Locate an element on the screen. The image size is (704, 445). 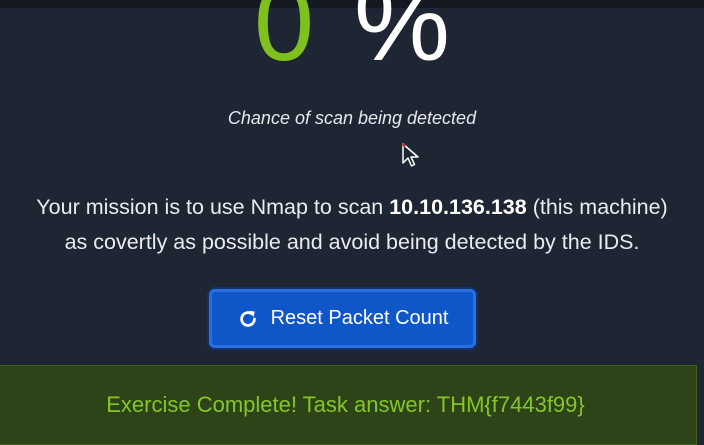
mission-line1-suffix: (this machine) is located at coordinates (597, 207).